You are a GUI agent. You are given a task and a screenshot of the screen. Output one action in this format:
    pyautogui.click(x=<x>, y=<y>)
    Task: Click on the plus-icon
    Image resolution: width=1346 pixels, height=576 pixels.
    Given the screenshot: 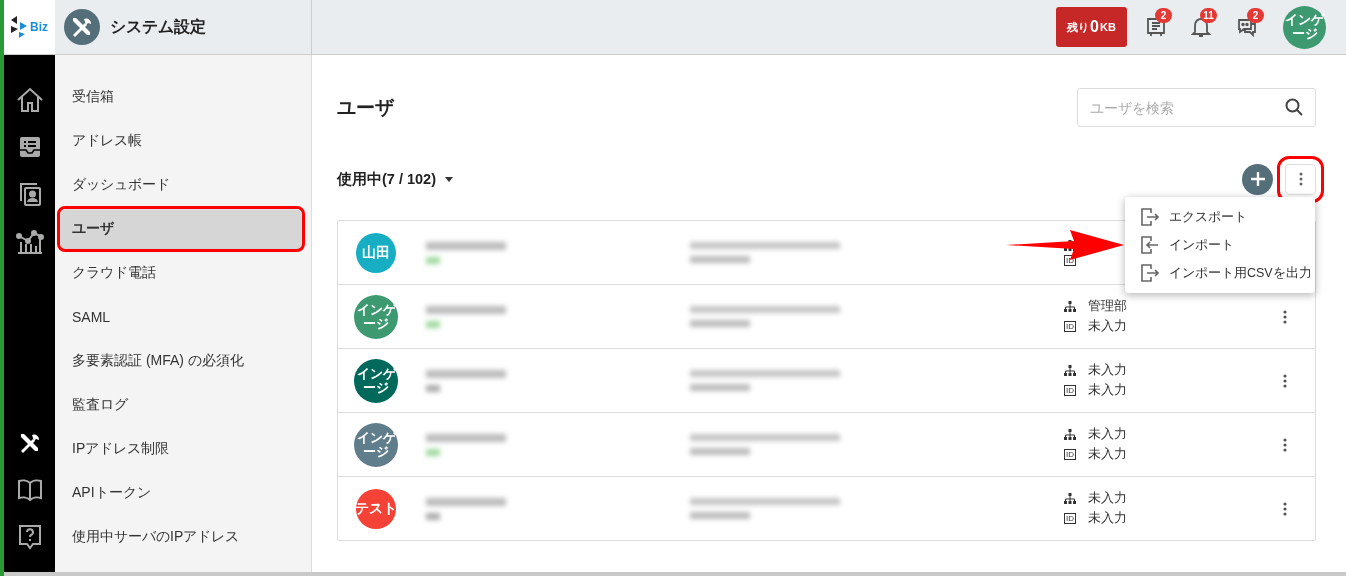 What is the action you would take?
    pyautogui.click(x=1257, y=179)
    